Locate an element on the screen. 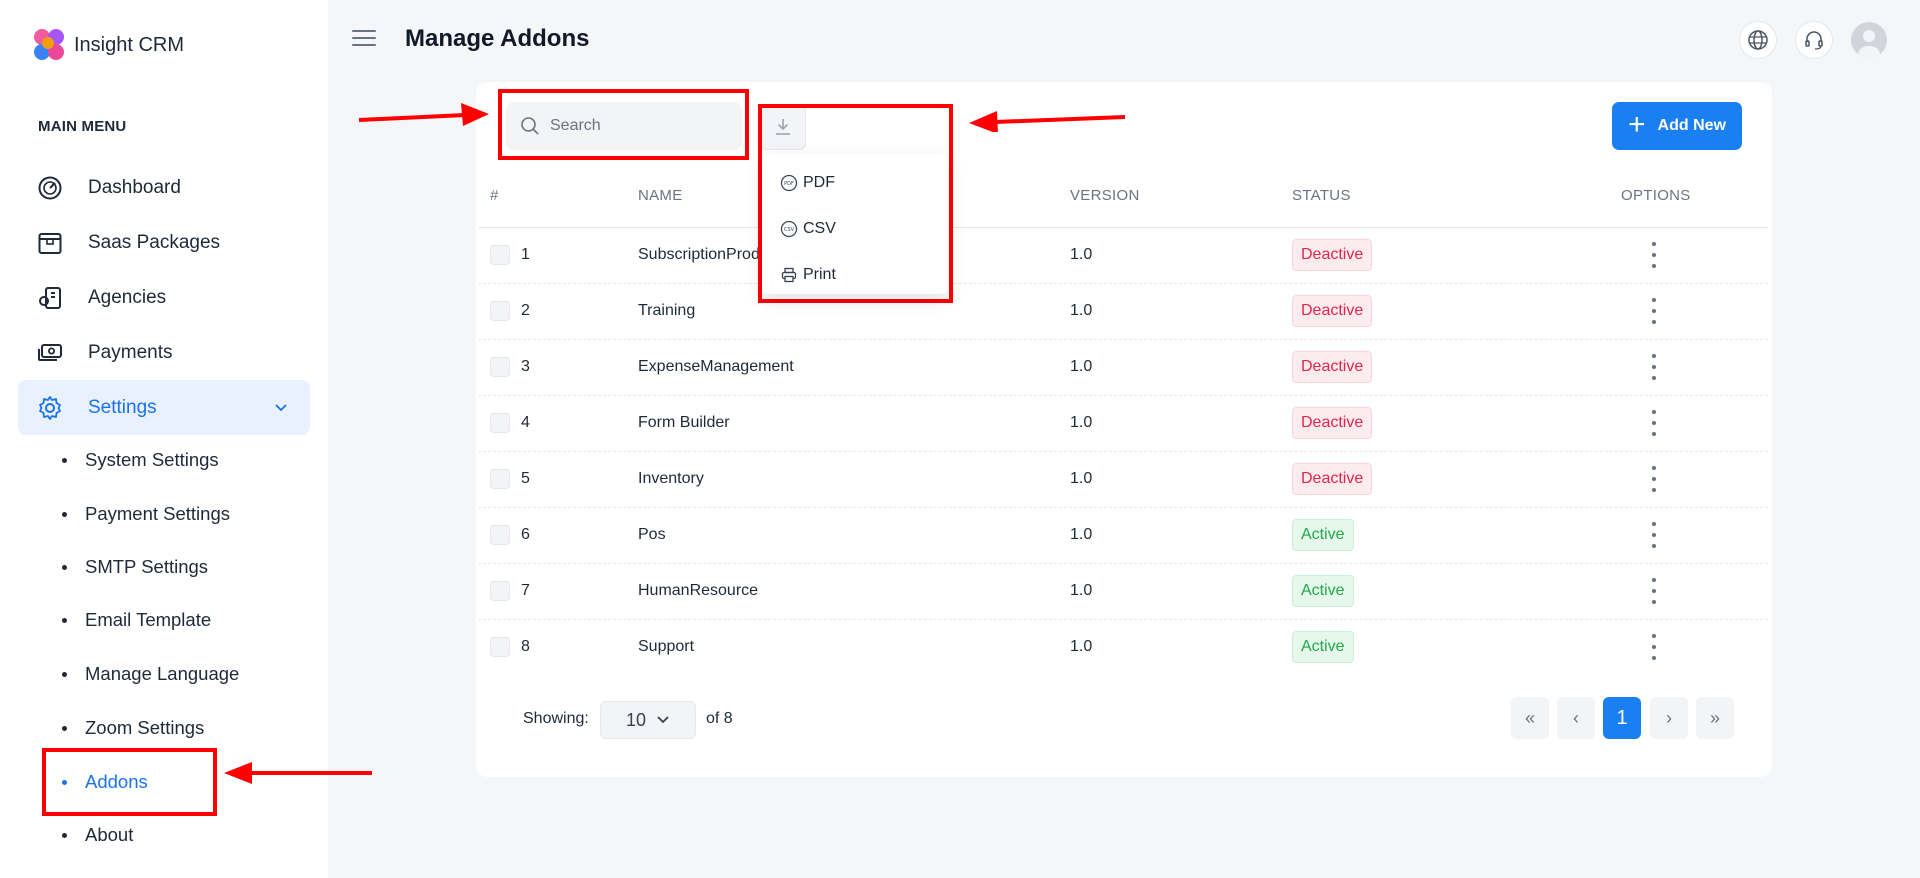 The image size is (1920, 878). export-pdf-label: PDF is located at coordinates (819, 182).